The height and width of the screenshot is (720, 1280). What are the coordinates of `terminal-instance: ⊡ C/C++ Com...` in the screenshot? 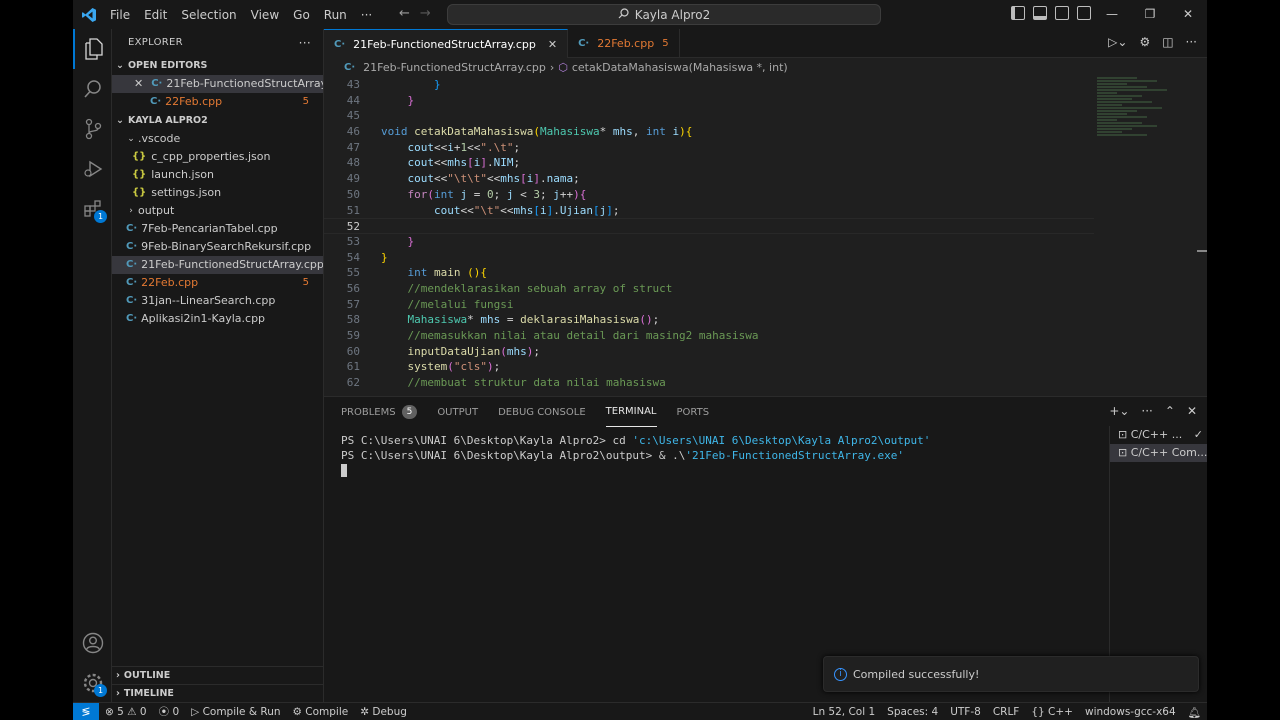 It's located at (1158, 453).